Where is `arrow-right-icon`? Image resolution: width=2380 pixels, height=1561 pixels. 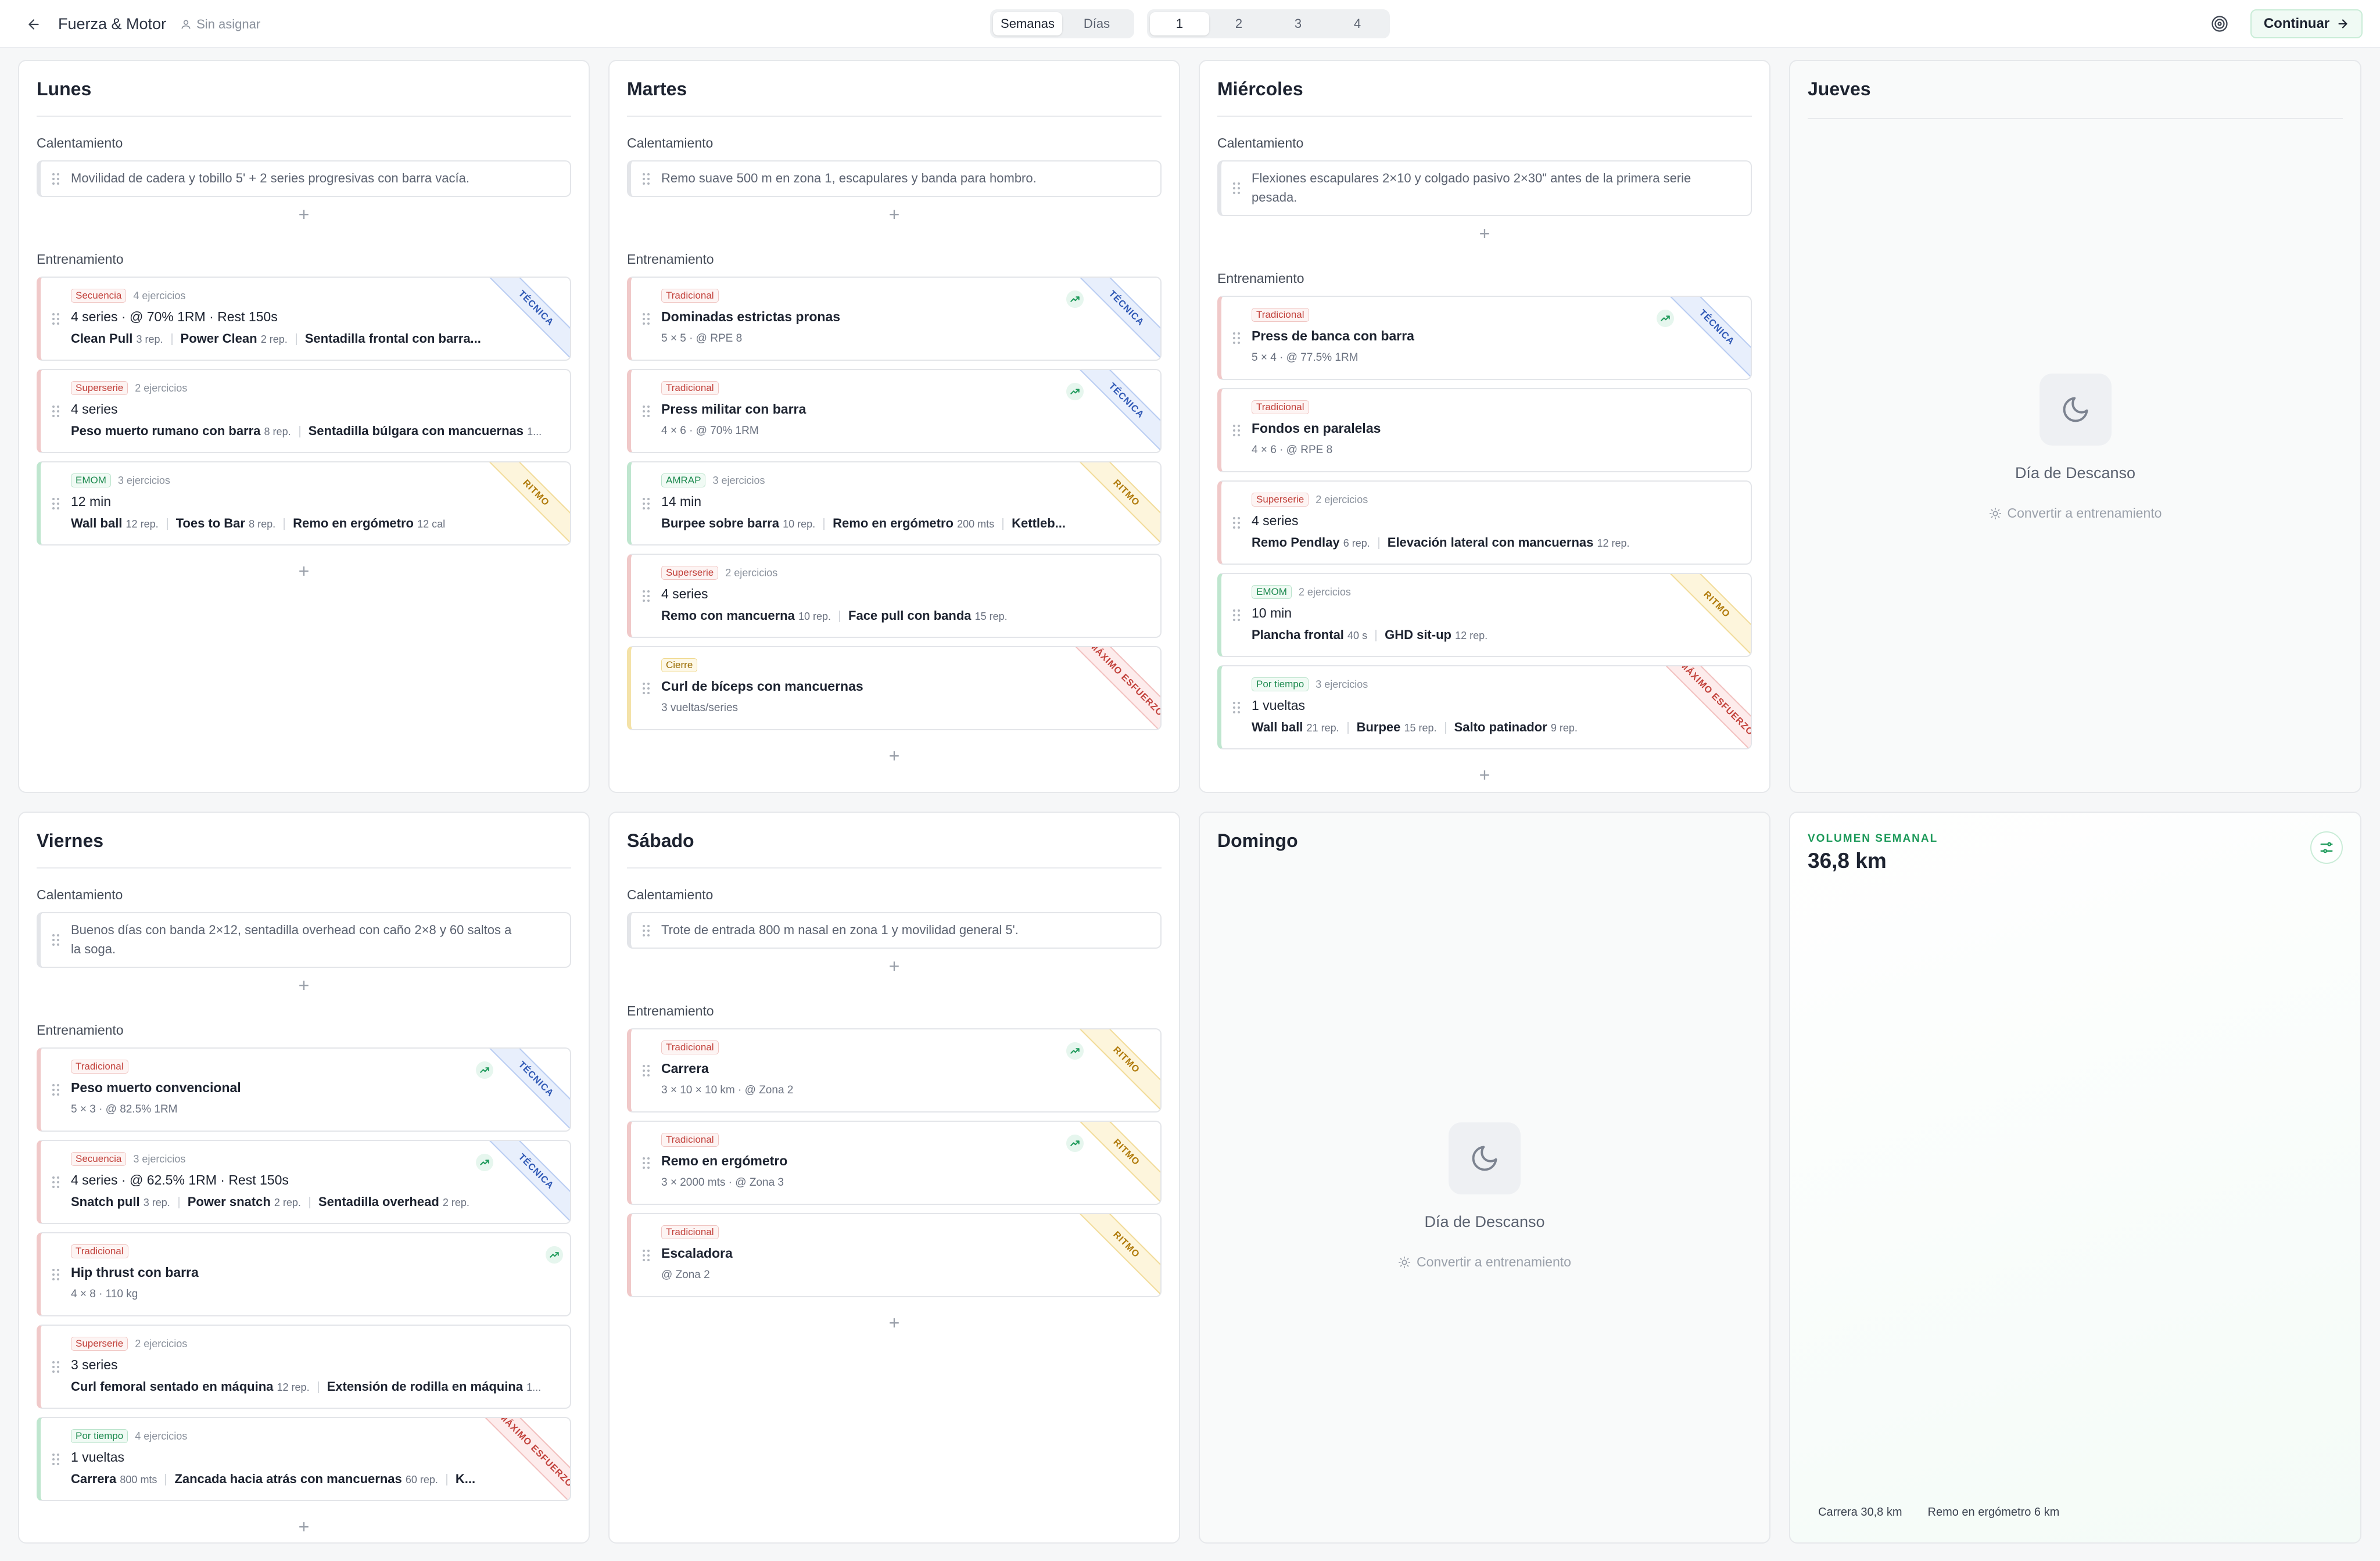
arrow-right-icon is located at coordinates (2342, 23).